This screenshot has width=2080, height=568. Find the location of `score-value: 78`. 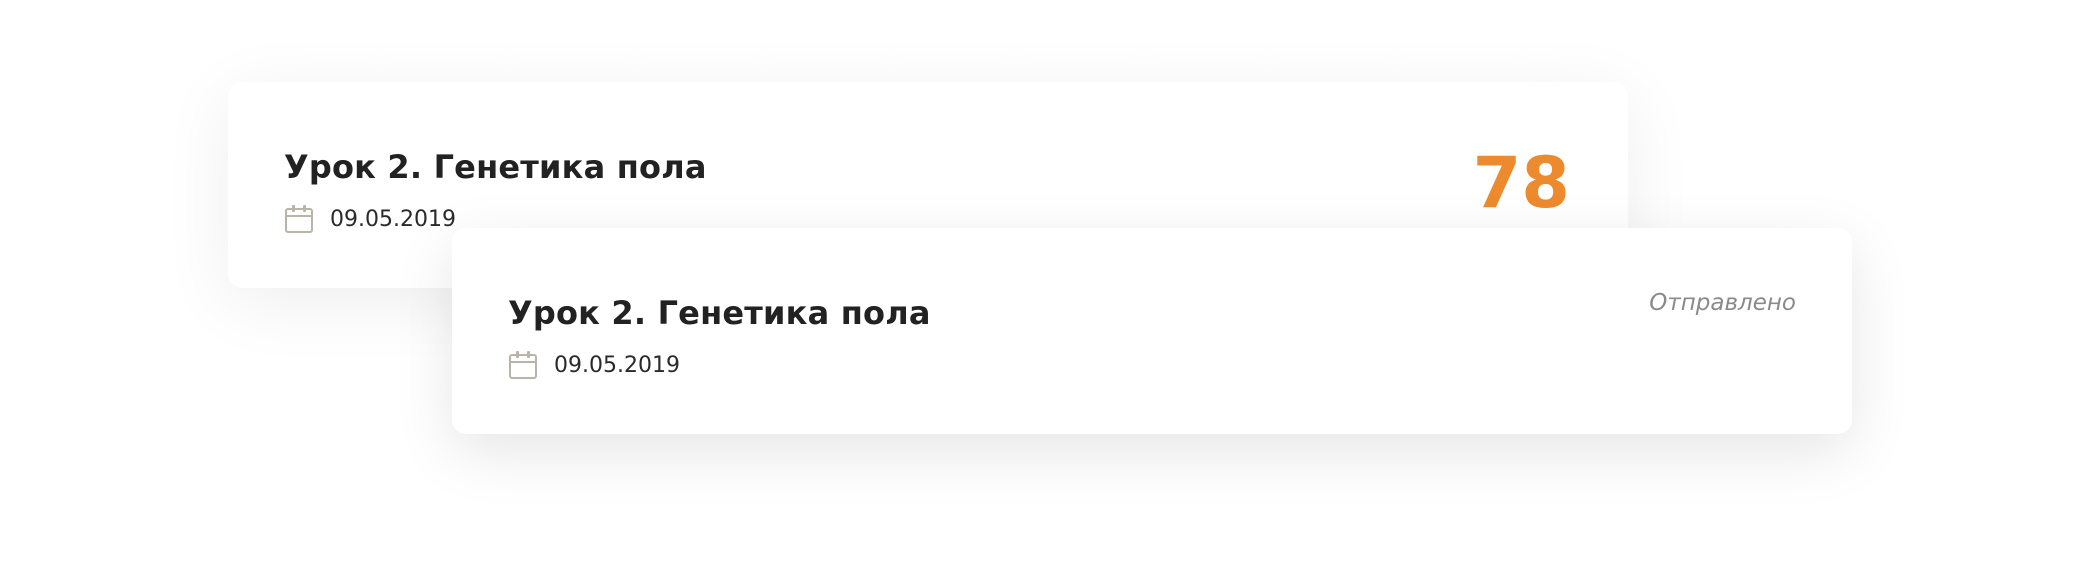

score-value: 78 is located at coordinates (1521, 183).